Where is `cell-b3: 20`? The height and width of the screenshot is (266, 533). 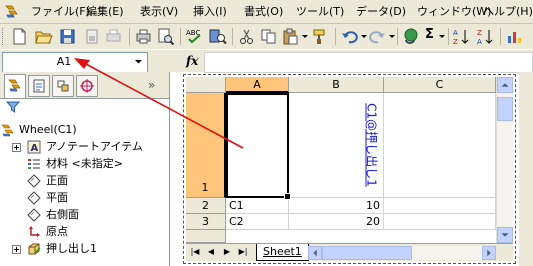
cell-b3: 20 is located at coordinates (336, 222).